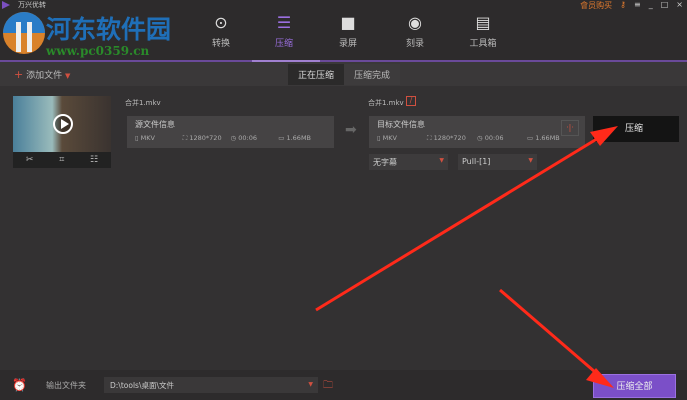 The width and height of the screenshot is (687, 400). Describe the element at coordinates (679, 5) in the screenshot. I see `close-icon: ×` at that location.